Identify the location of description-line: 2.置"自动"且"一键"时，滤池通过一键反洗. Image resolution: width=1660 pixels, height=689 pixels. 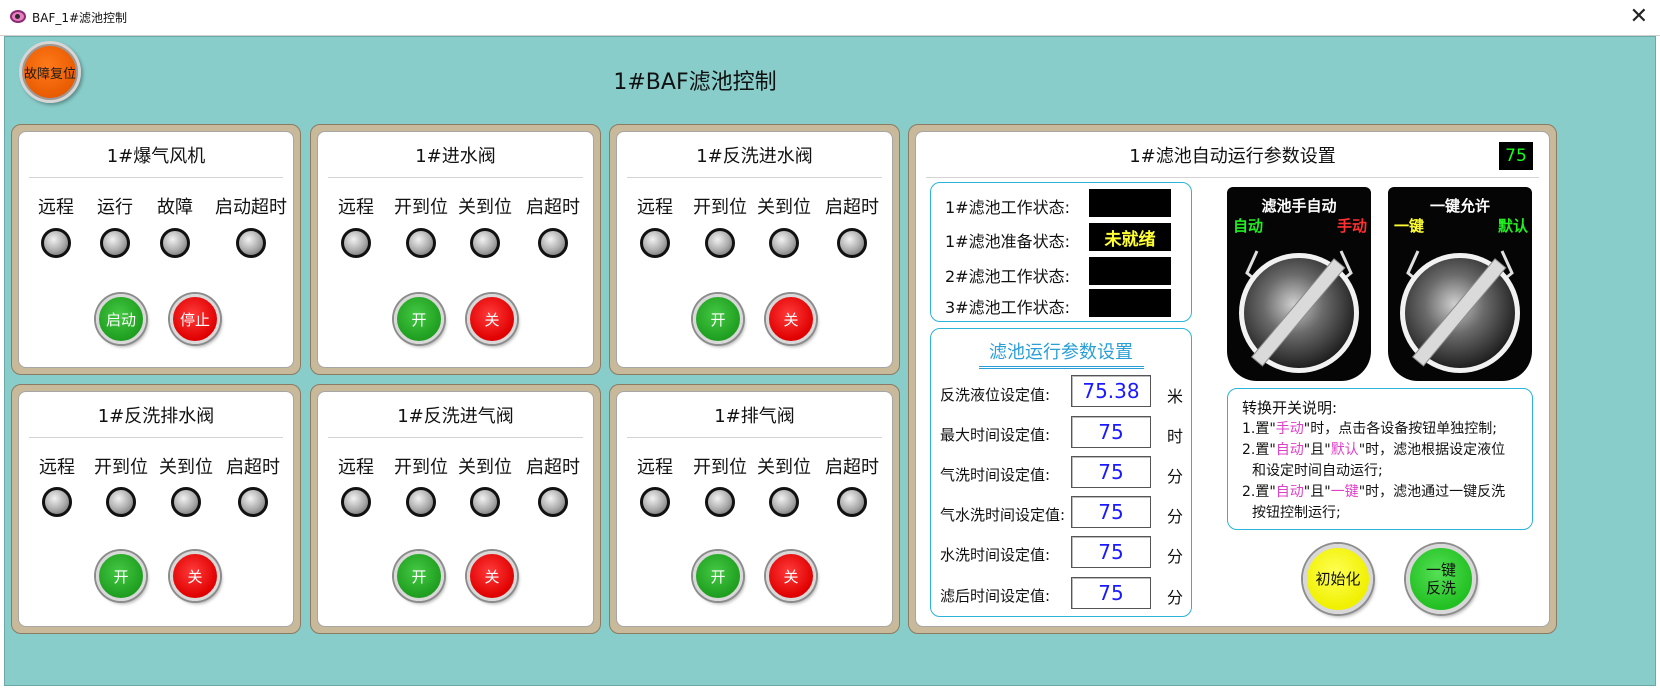
(1373, 491).